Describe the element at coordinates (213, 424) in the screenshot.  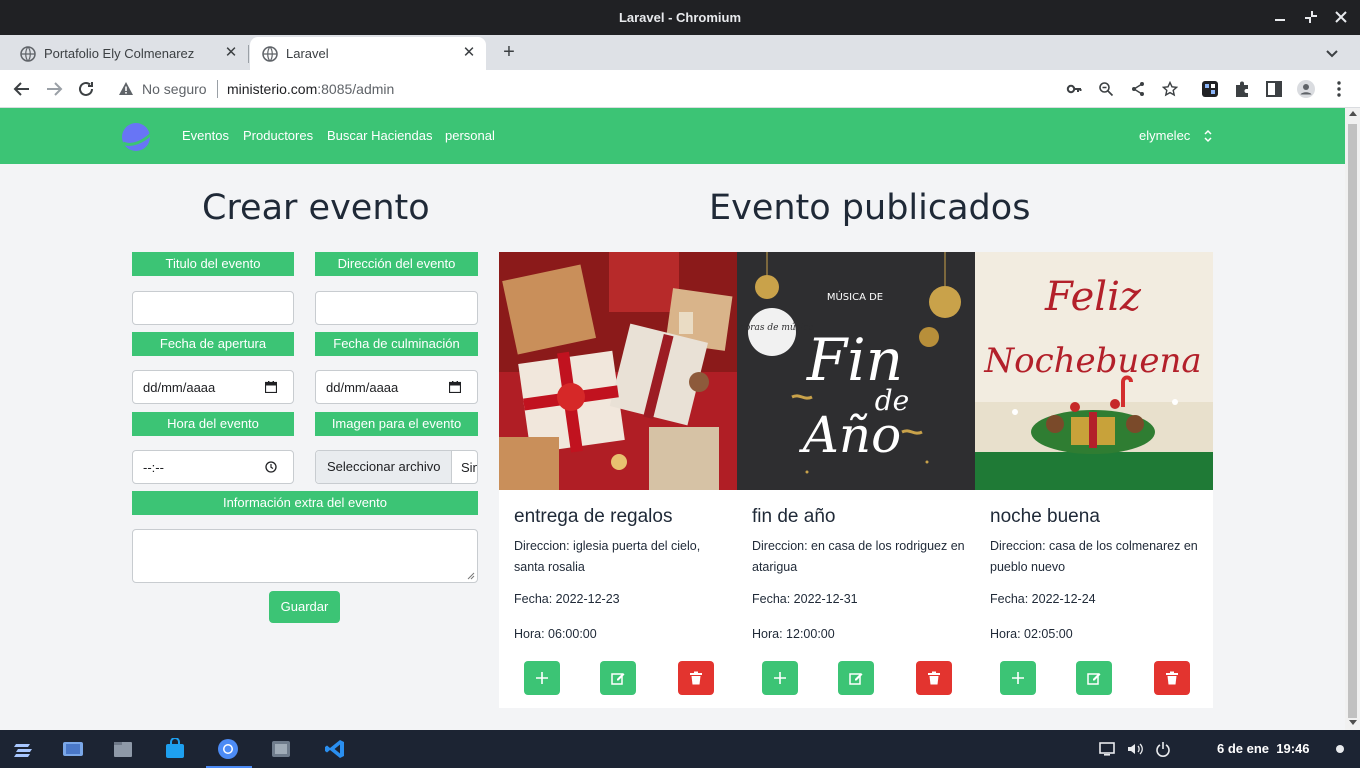
I see `label-hora: Hora del evento` at that location.